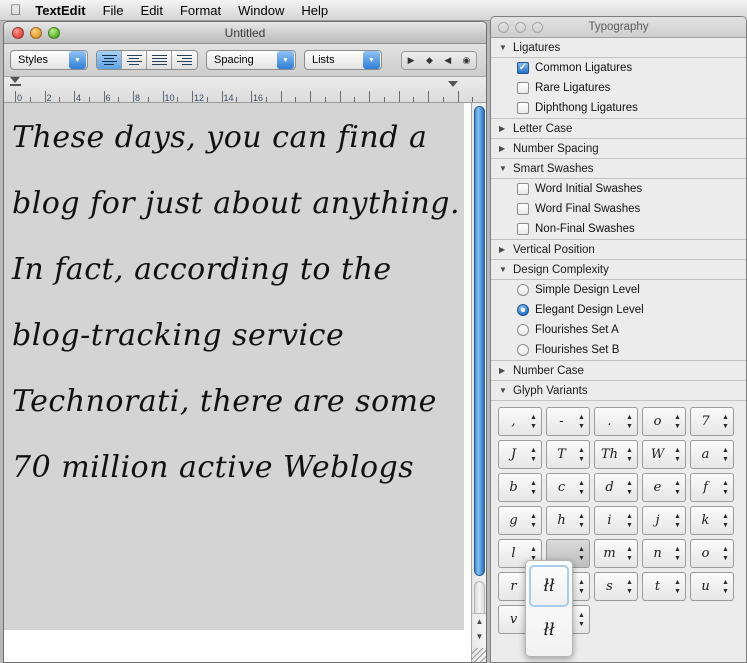 The image size is (747, 663). I want to click on left-margin-marker, so click(15, 85).